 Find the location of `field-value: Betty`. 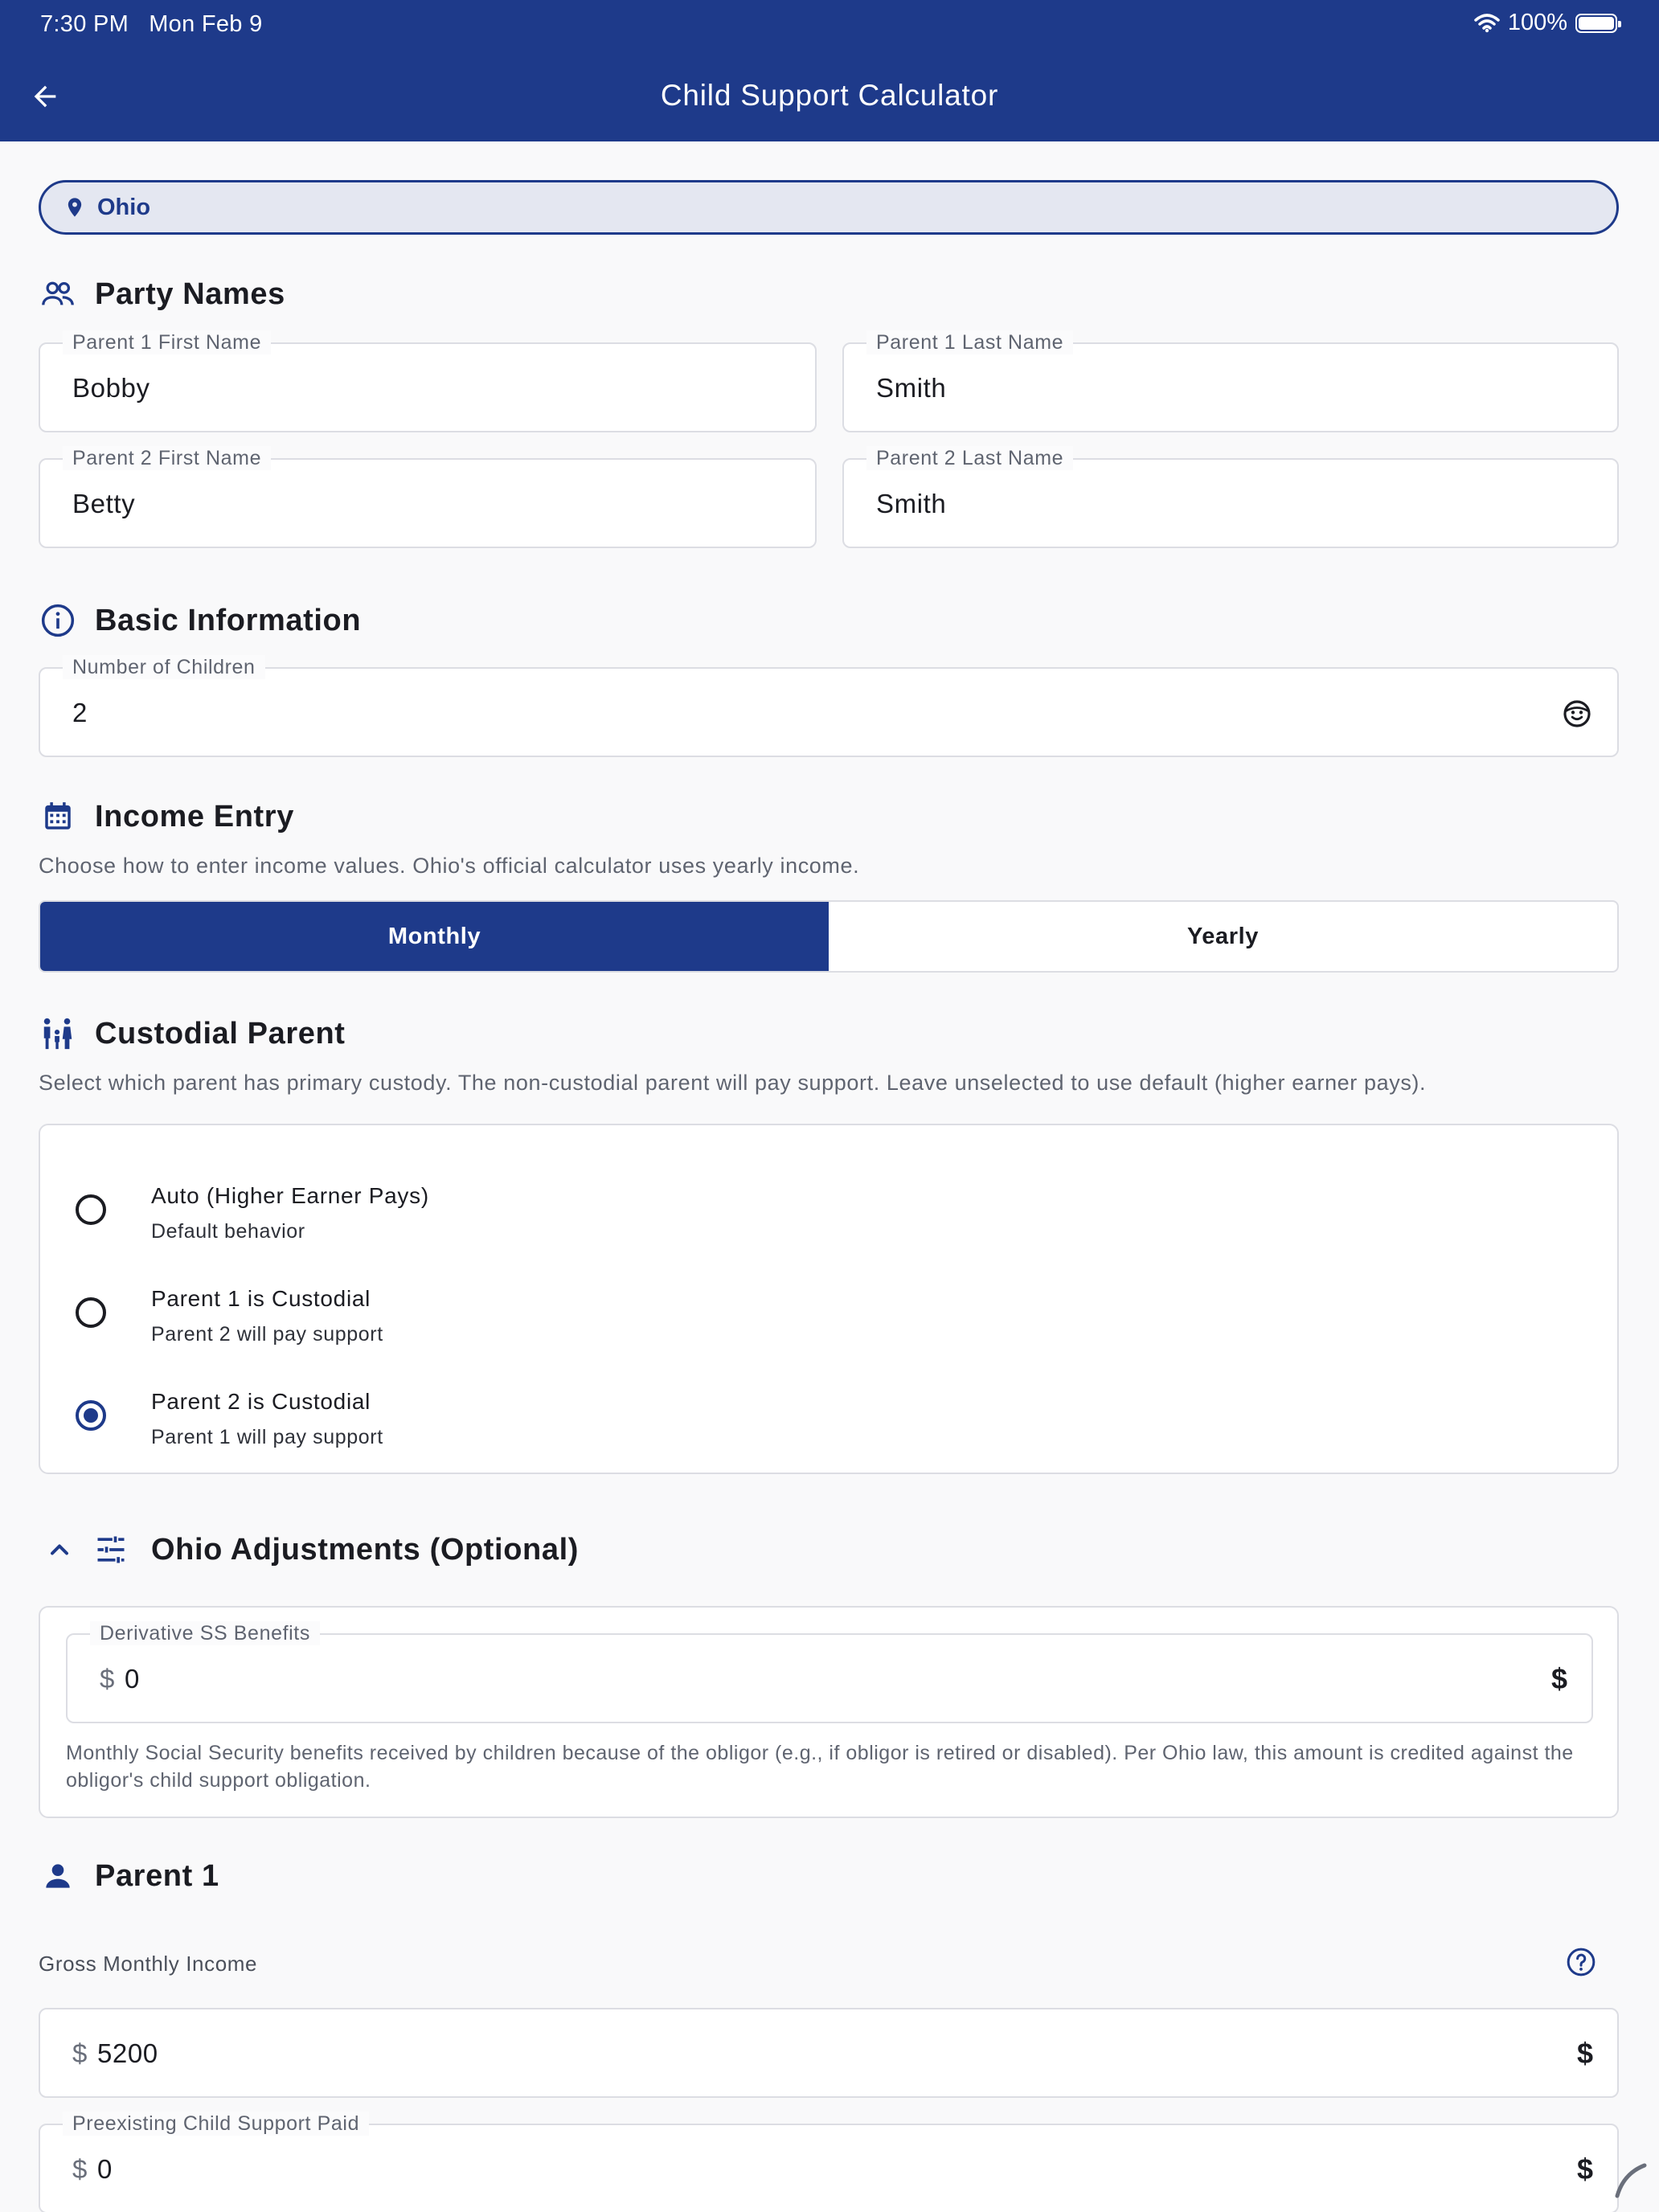

field-value: Betty is located at coordinates (104, 503).